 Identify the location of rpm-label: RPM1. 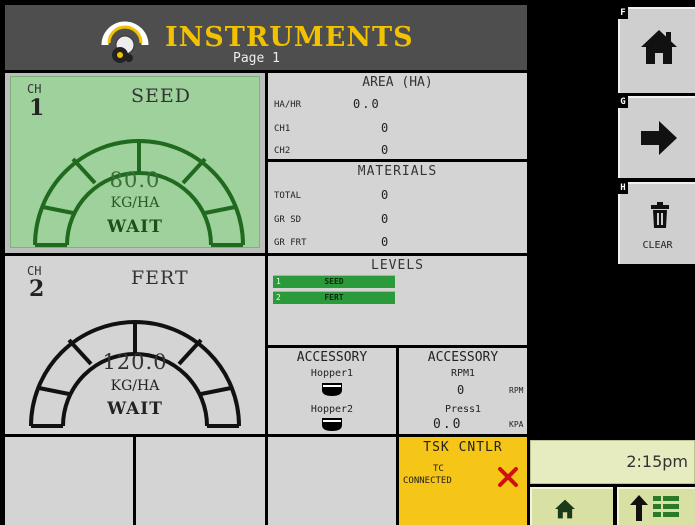
(463, 373).